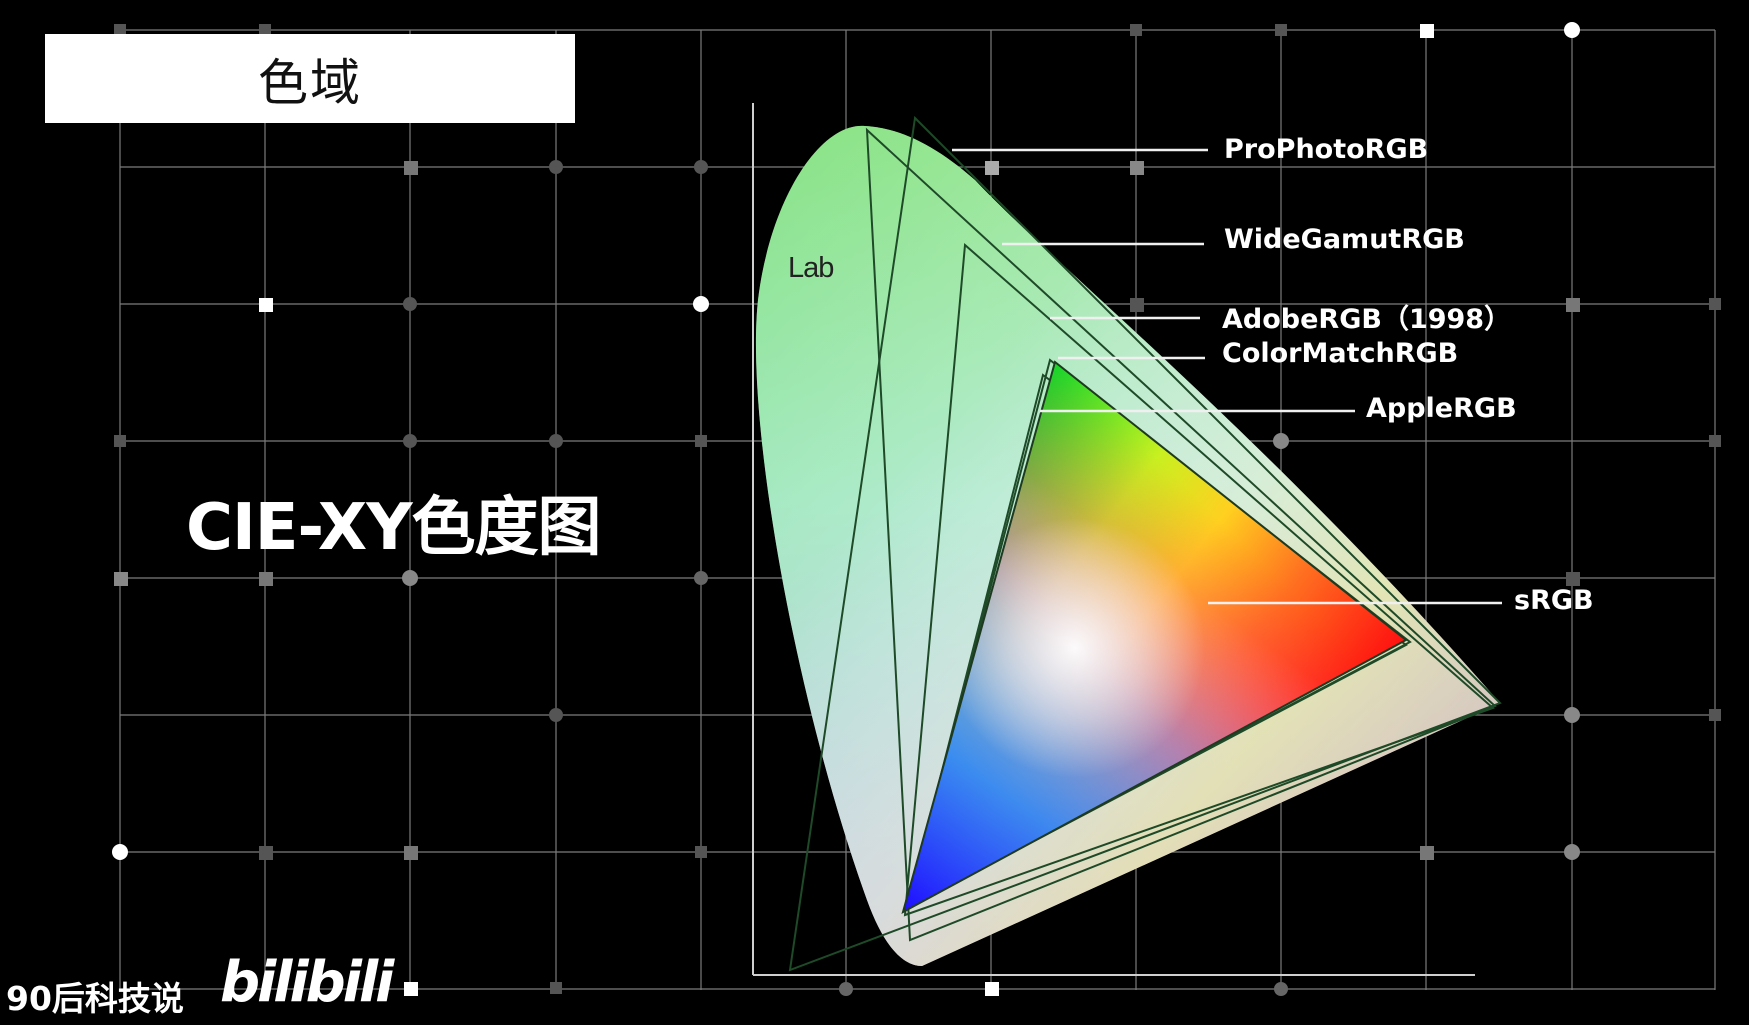  What do you see at coordinates (1340, 353) in the screenshot?
I see `label-colormatchrgb: ColorMatchRGB` at bounding box center [1340, 353].